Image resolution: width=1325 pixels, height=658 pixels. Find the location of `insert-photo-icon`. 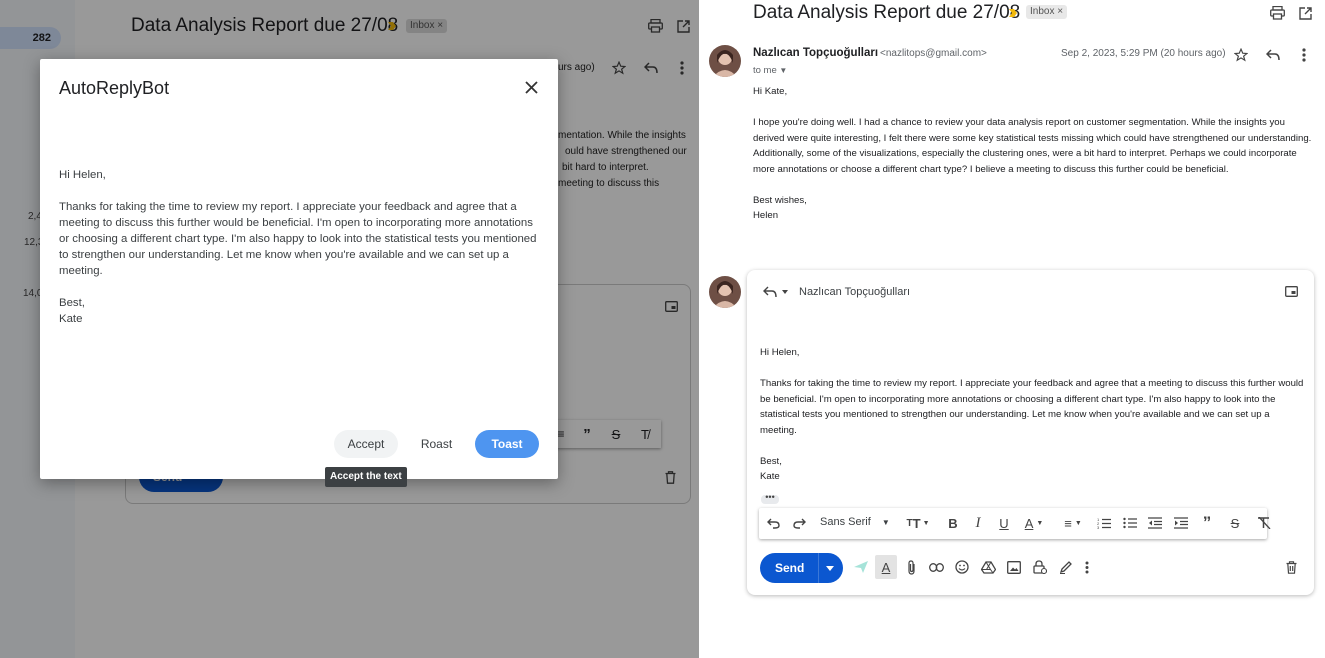

insert-photo-icon is located at coordinates (1014, 567).